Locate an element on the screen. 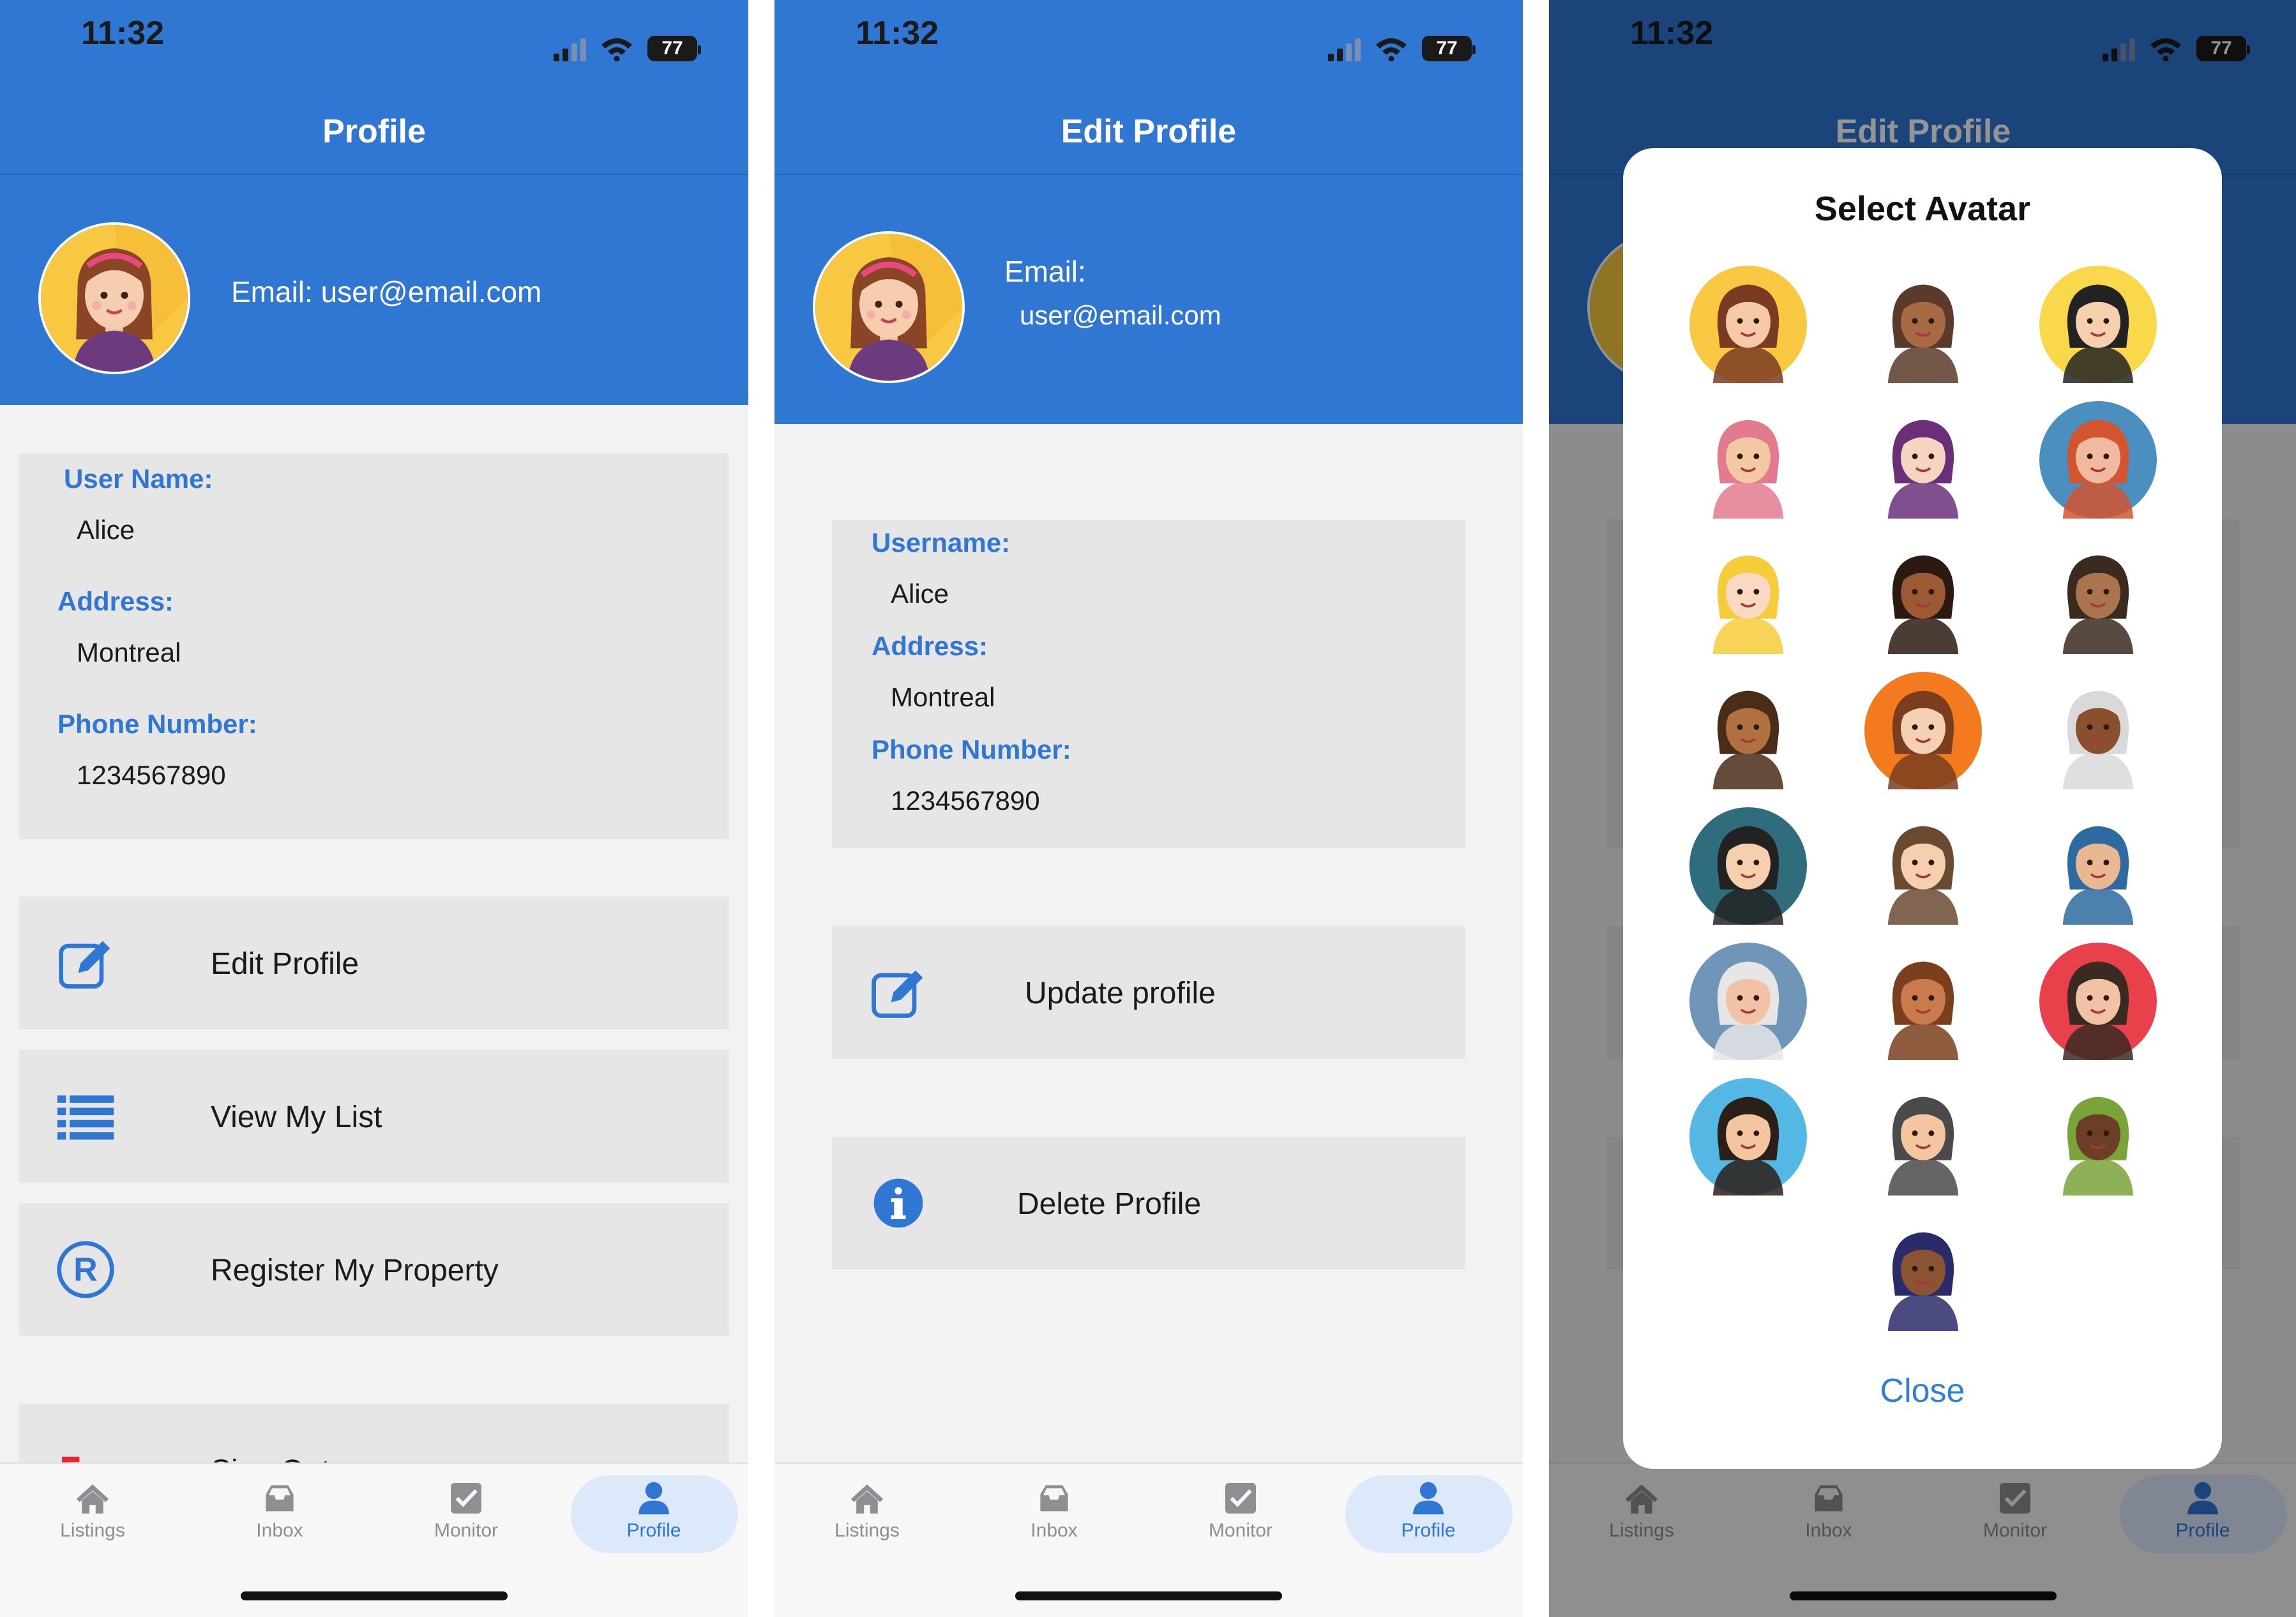  list-icon is located at coordinates (85, 1116).